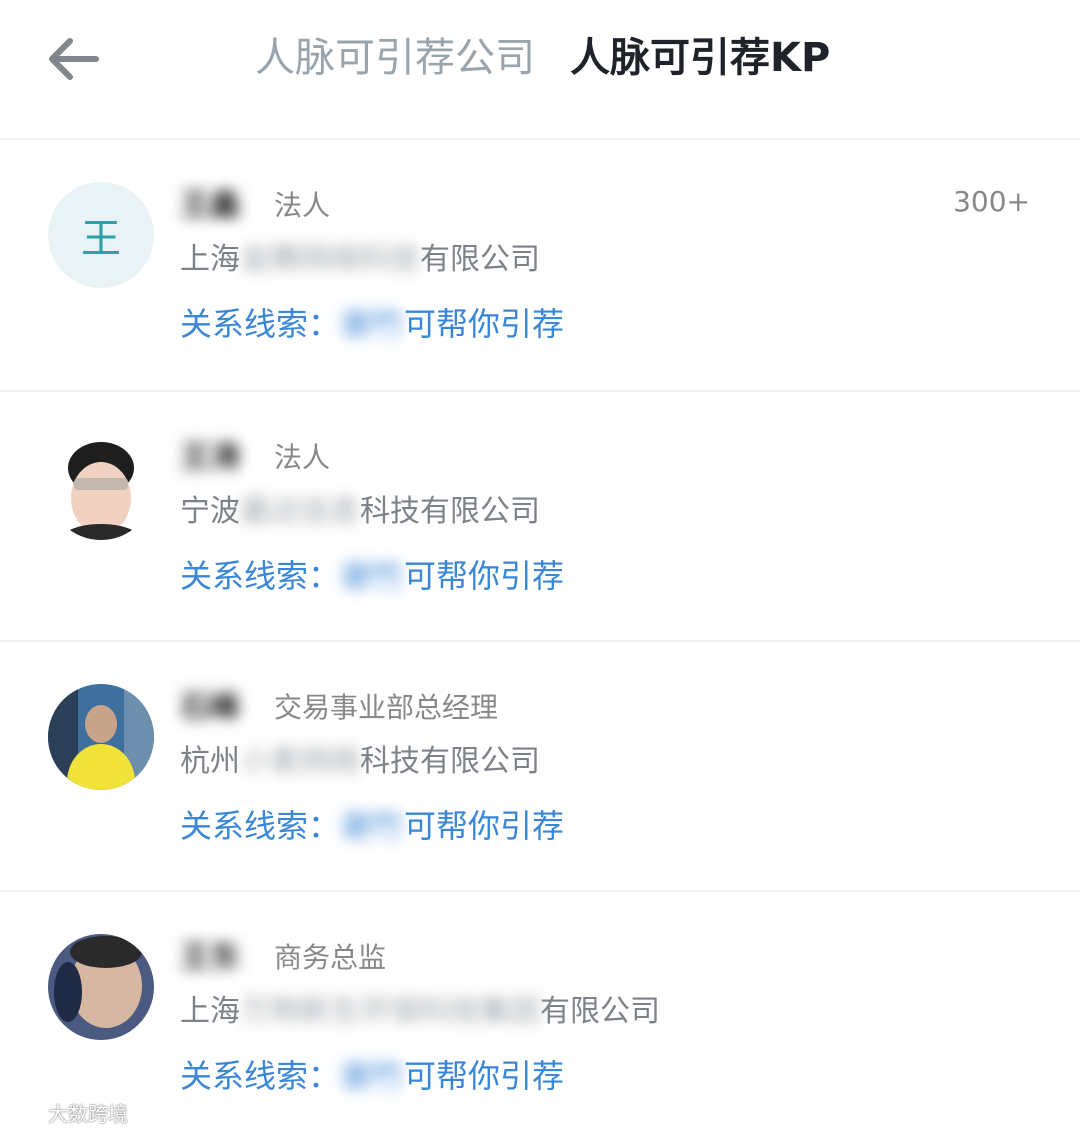 The width and height of the screenshot is (1080, 1142). Describe the element at coordinates (210, 457) in the screenshot. I see `contact-name: 王涛` at that location.